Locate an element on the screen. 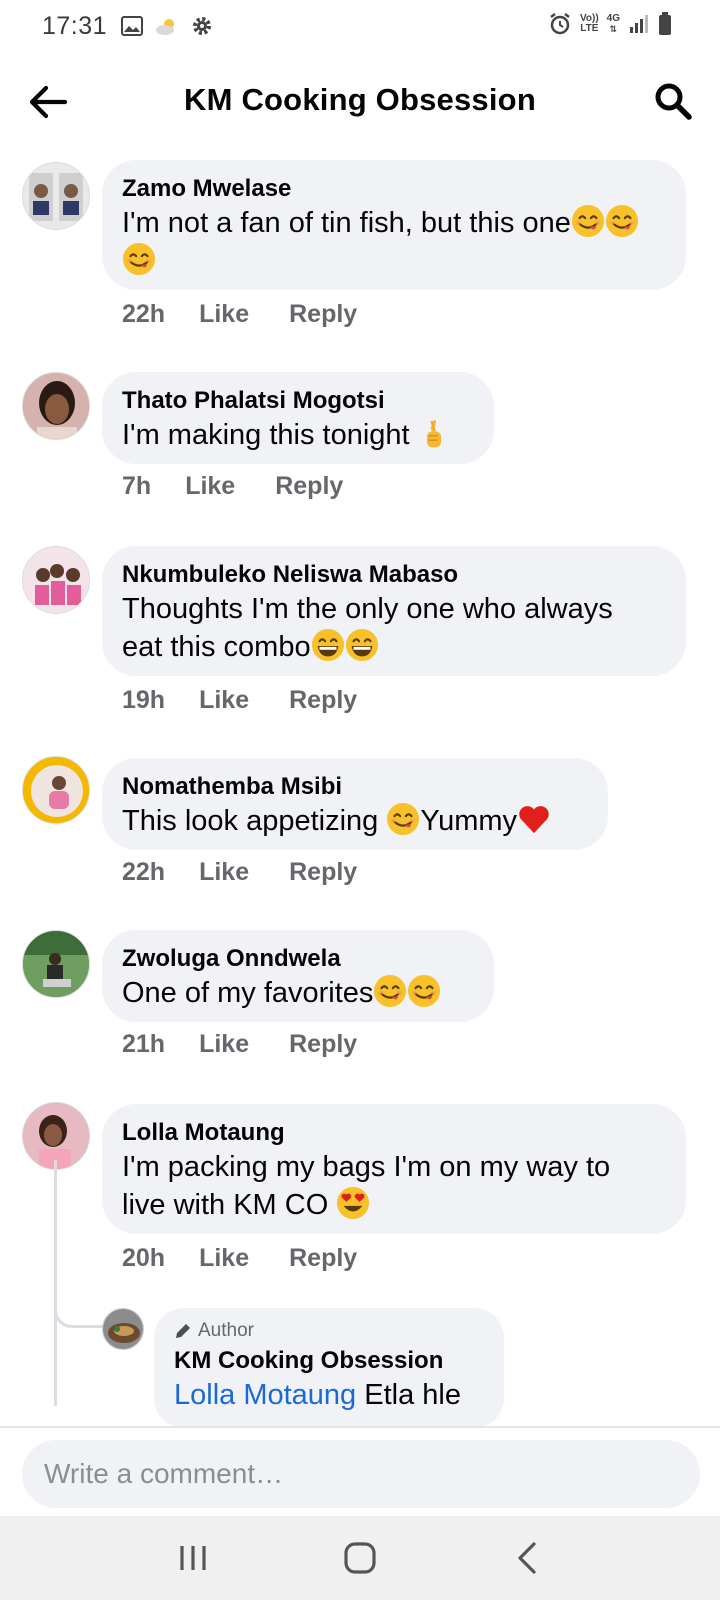 The width and height of the screenshot is (720, 1600). comment-actions: 21h Like Reply is located at coordinates (239, 1044).